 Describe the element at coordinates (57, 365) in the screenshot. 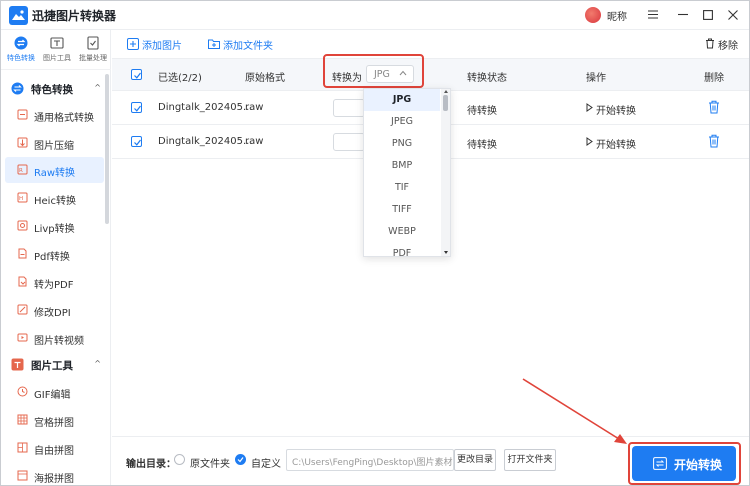

I see `sidebar-group-image-tools: 图片工具 ^` at that location.